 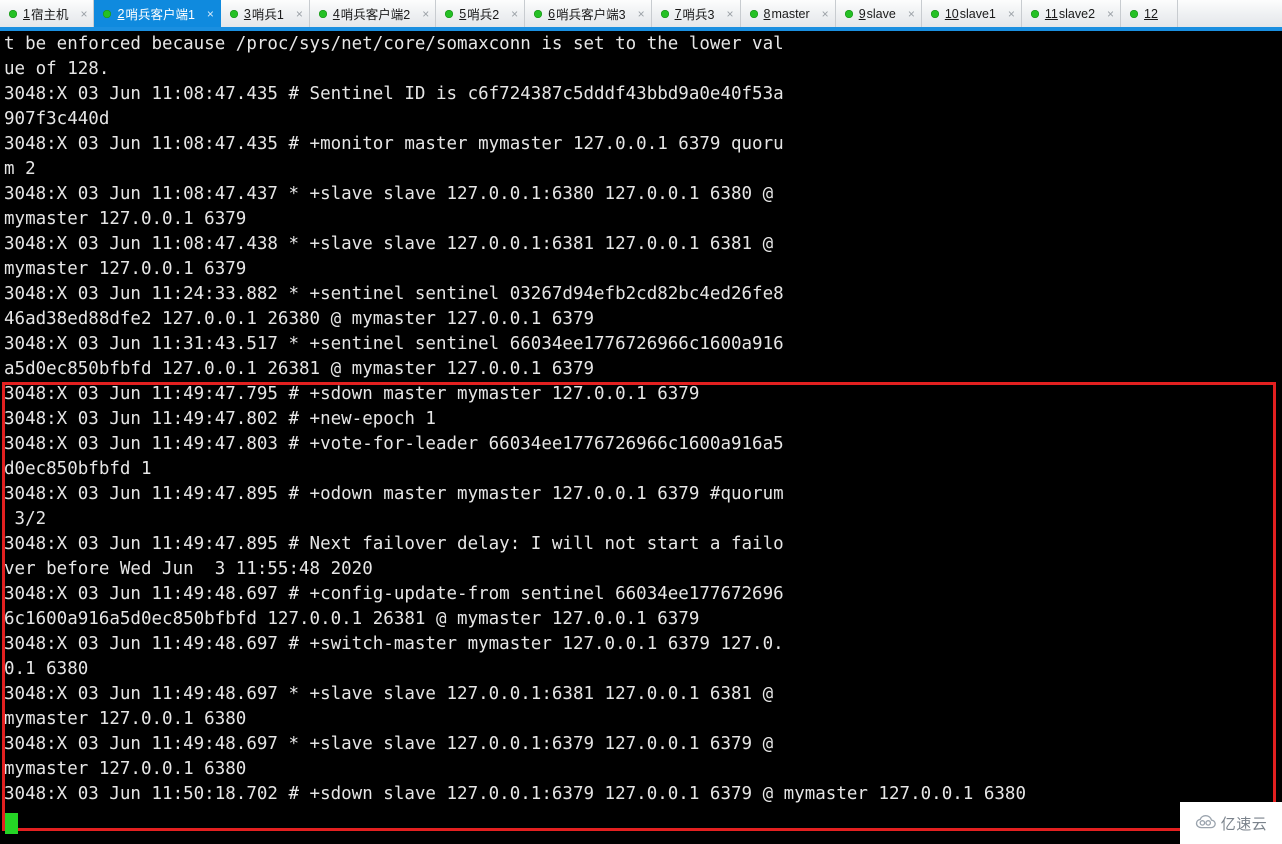 What do you see at coordinates (483, 15) in the screenshot?
I see `tab-label: 哨兵2` at bounding box center [483, 15].